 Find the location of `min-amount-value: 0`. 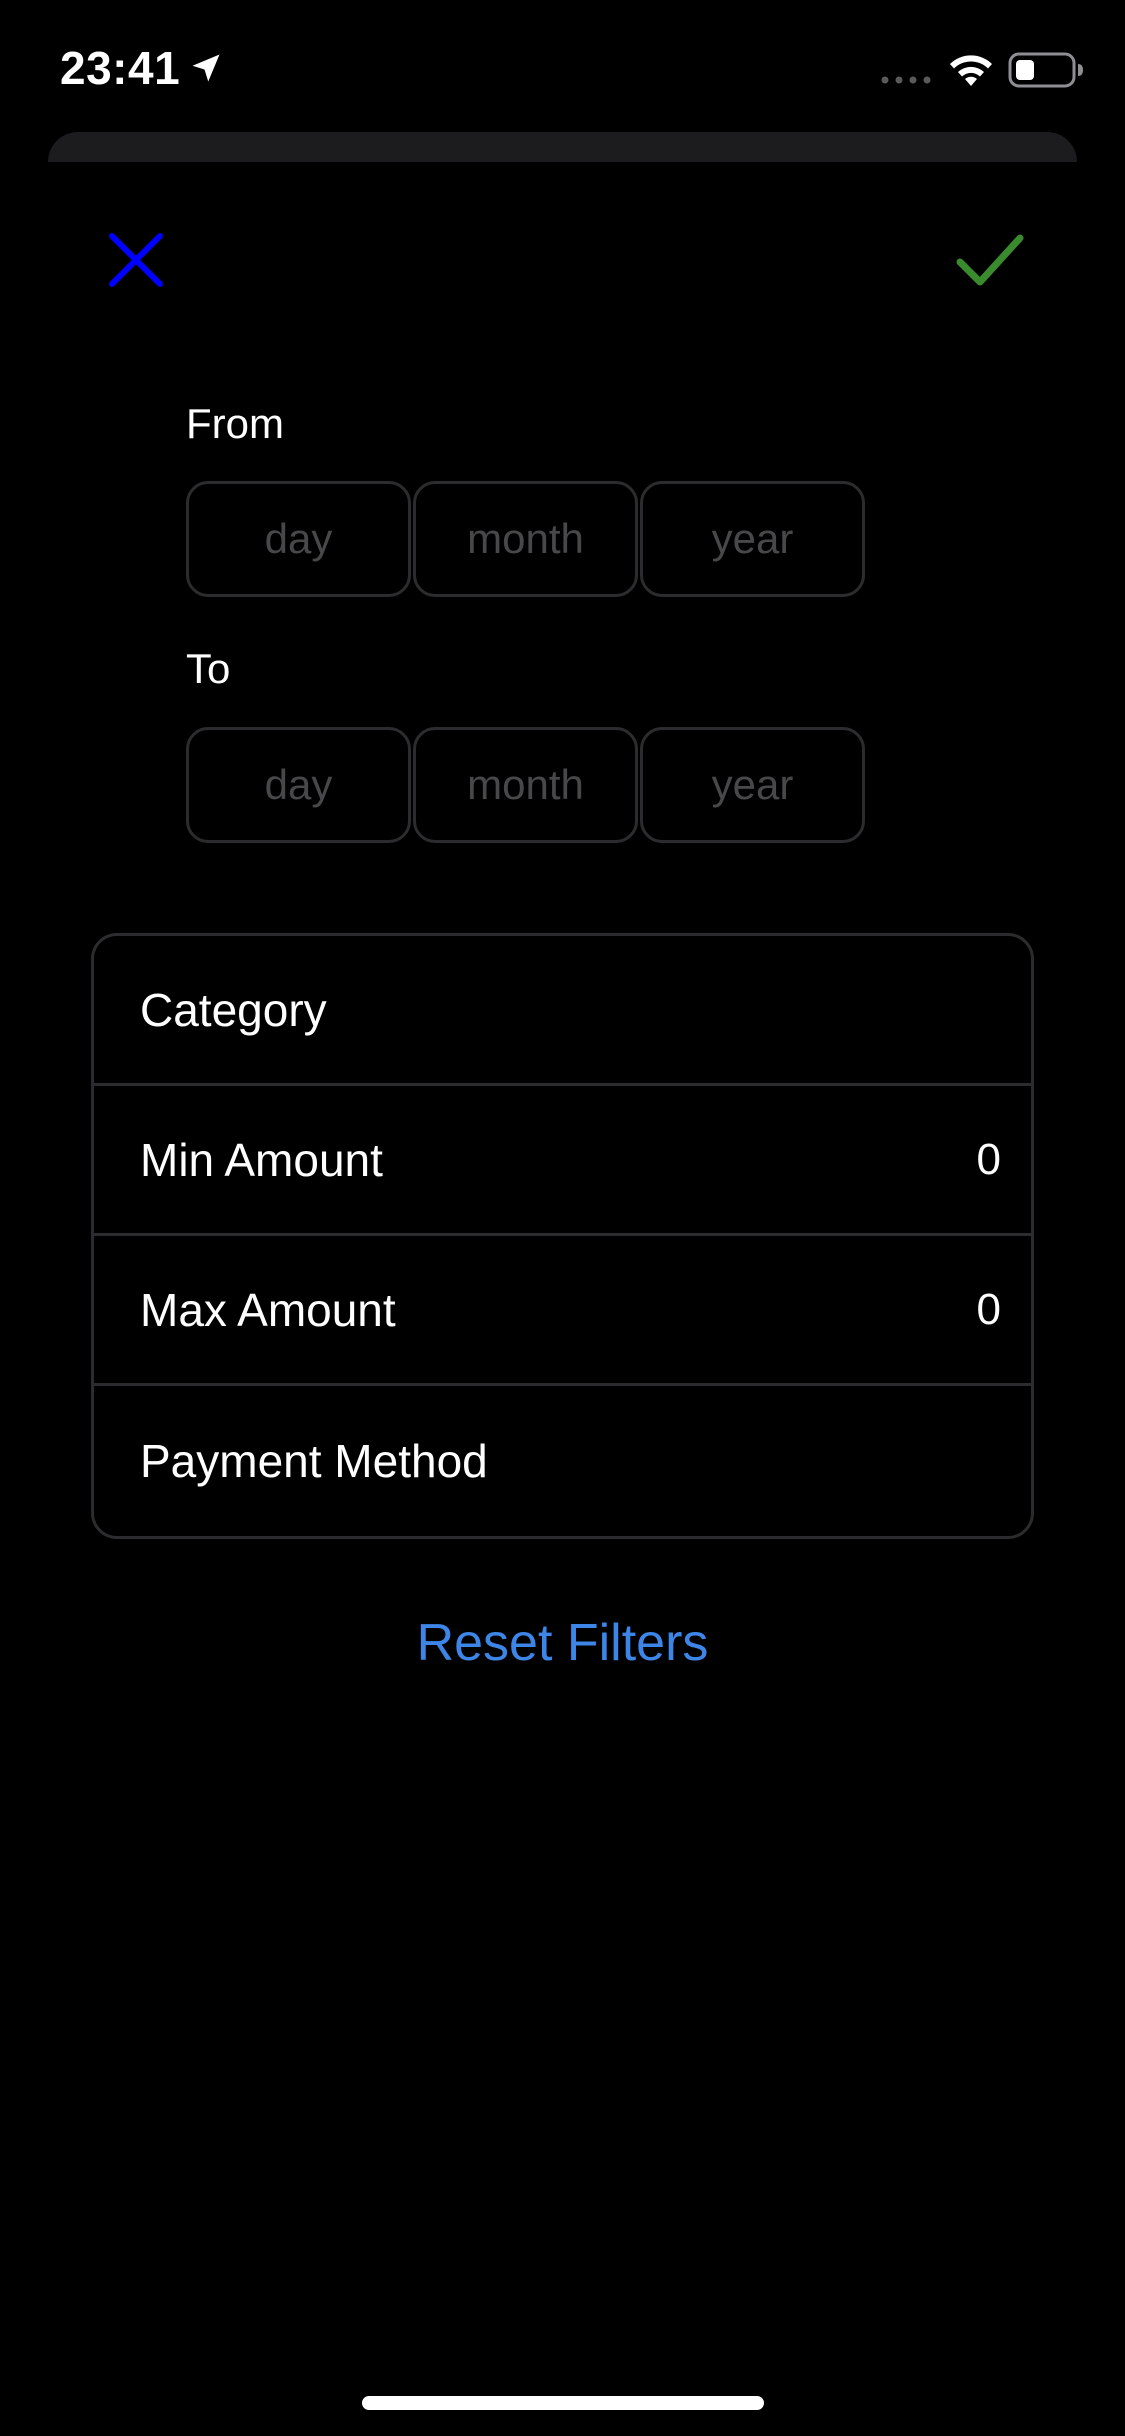

min-amount-value: 0 is located at coordinates (989, 1160).